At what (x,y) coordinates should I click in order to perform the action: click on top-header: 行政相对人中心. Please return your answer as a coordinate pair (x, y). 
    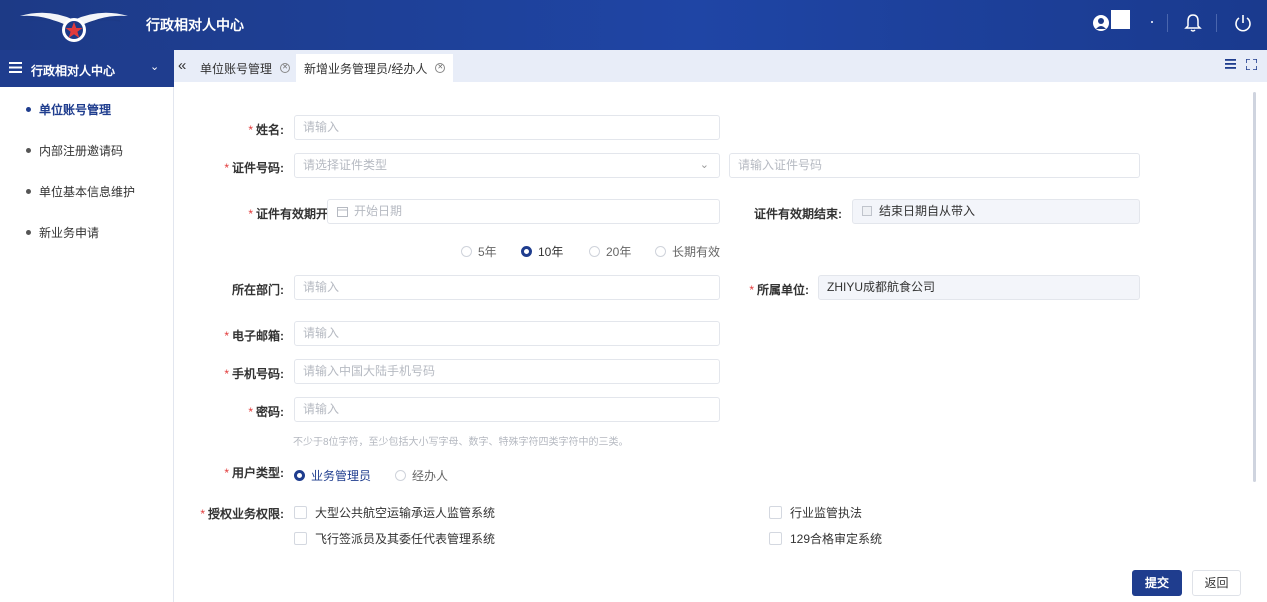
    Looking at the image, I should click on (633, 25).